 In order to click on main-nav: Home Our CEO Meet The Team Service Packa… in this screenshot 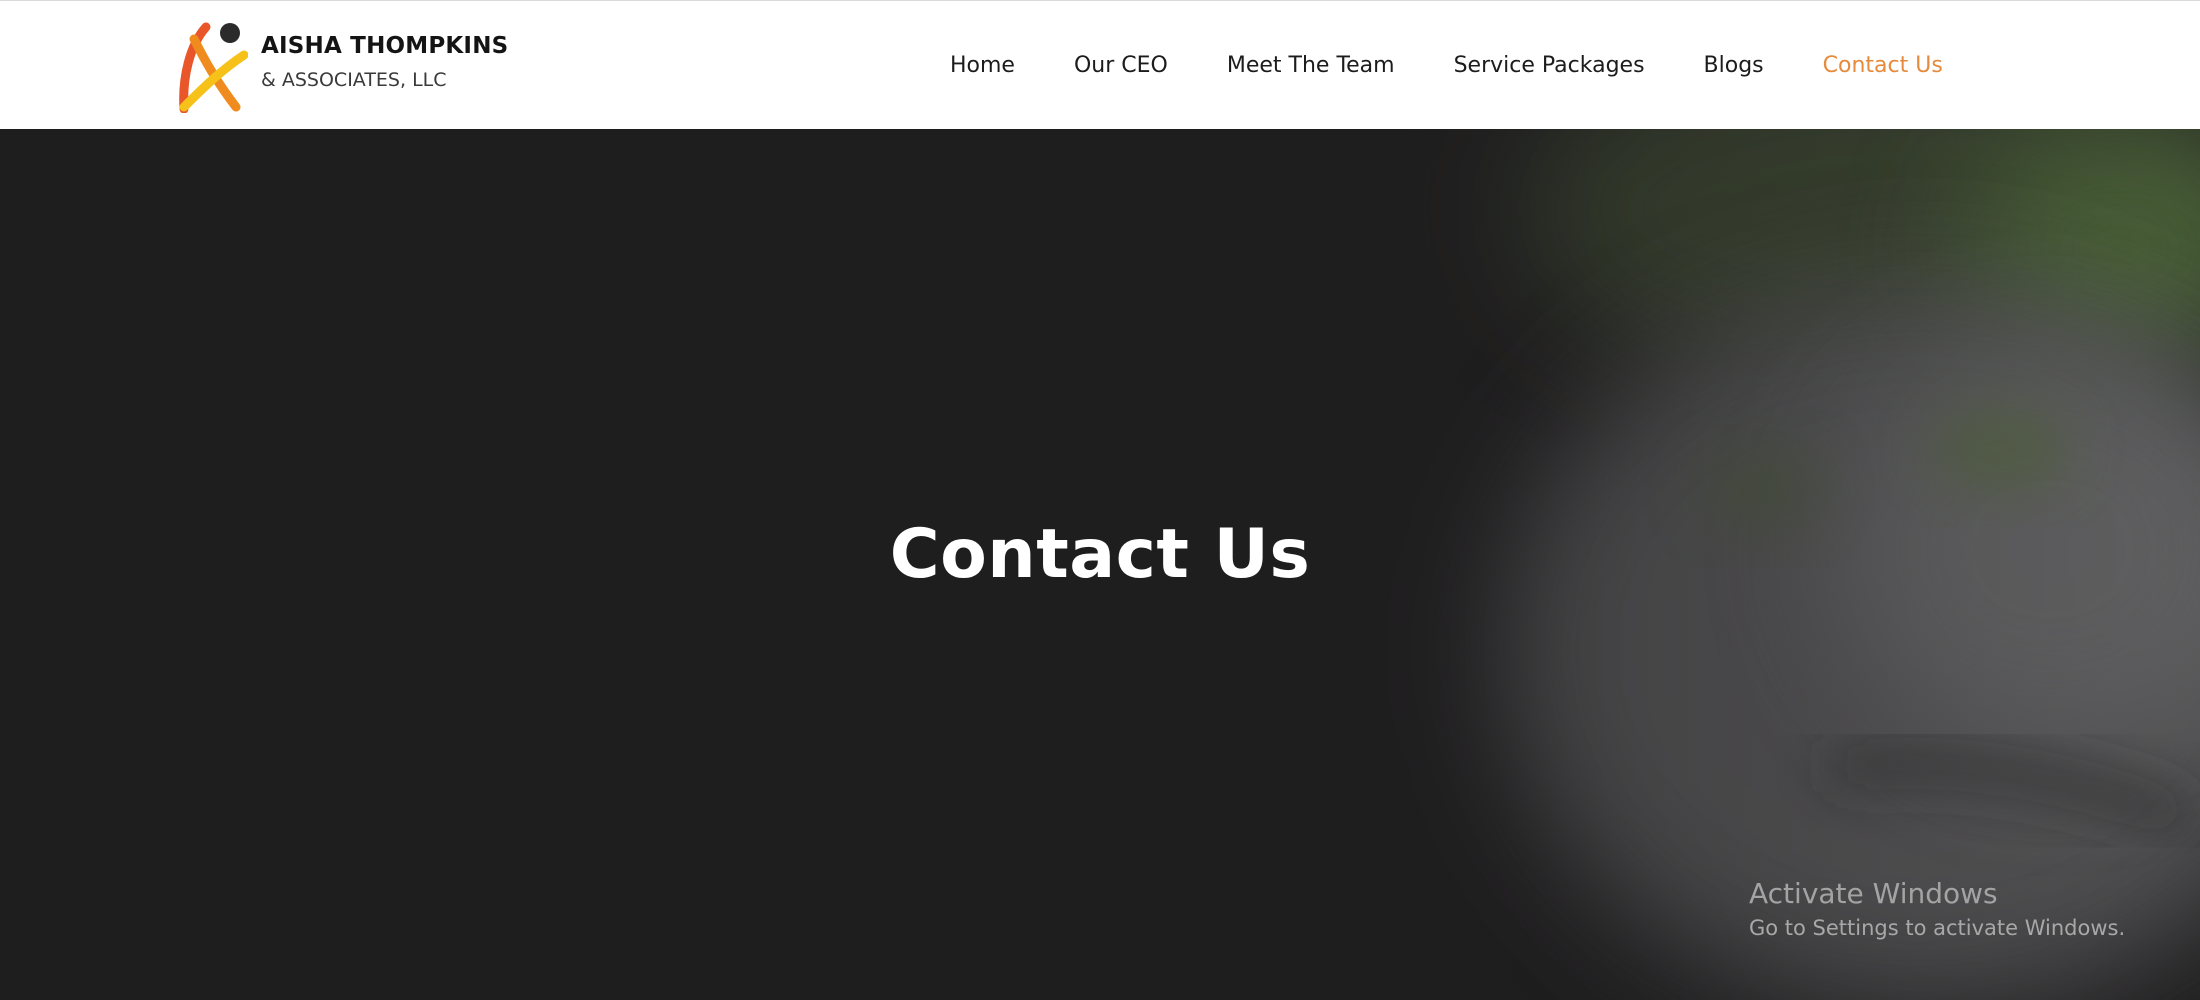, I will do `click(1446, 65)`.